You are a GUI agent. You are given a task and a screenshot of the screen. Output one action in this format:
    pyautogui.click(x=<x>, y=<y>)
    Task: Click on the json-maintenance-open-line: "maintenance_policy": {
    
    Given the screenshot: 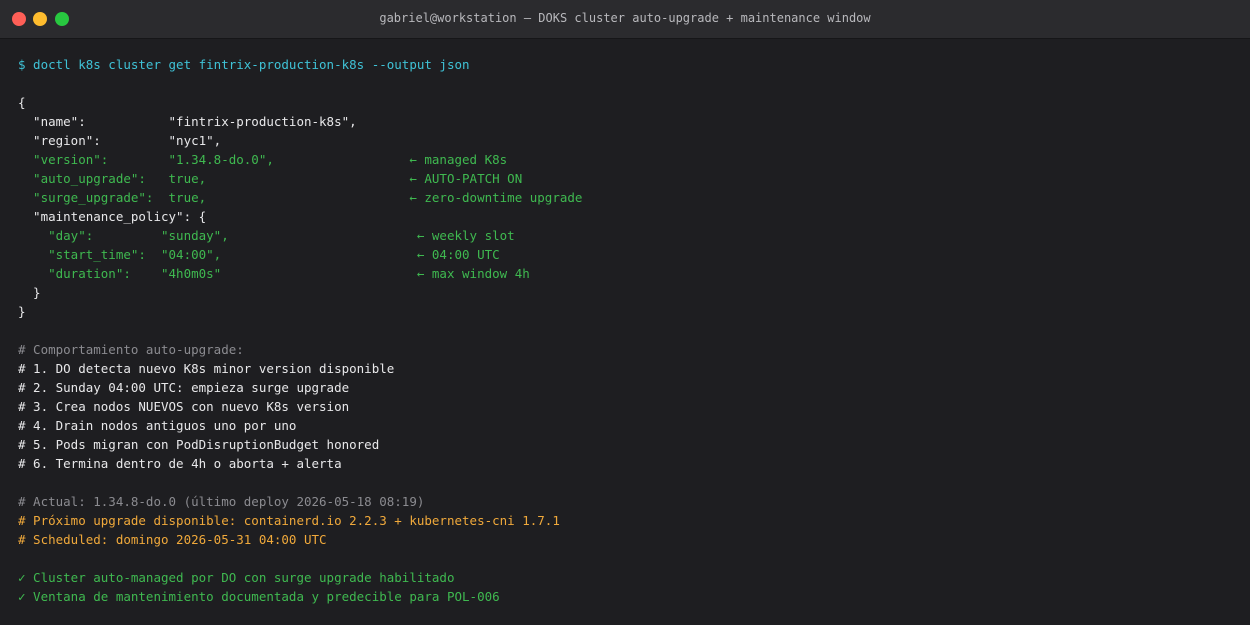 What is the action you would take?
    pyautogui.click(x=112, y=216)
    